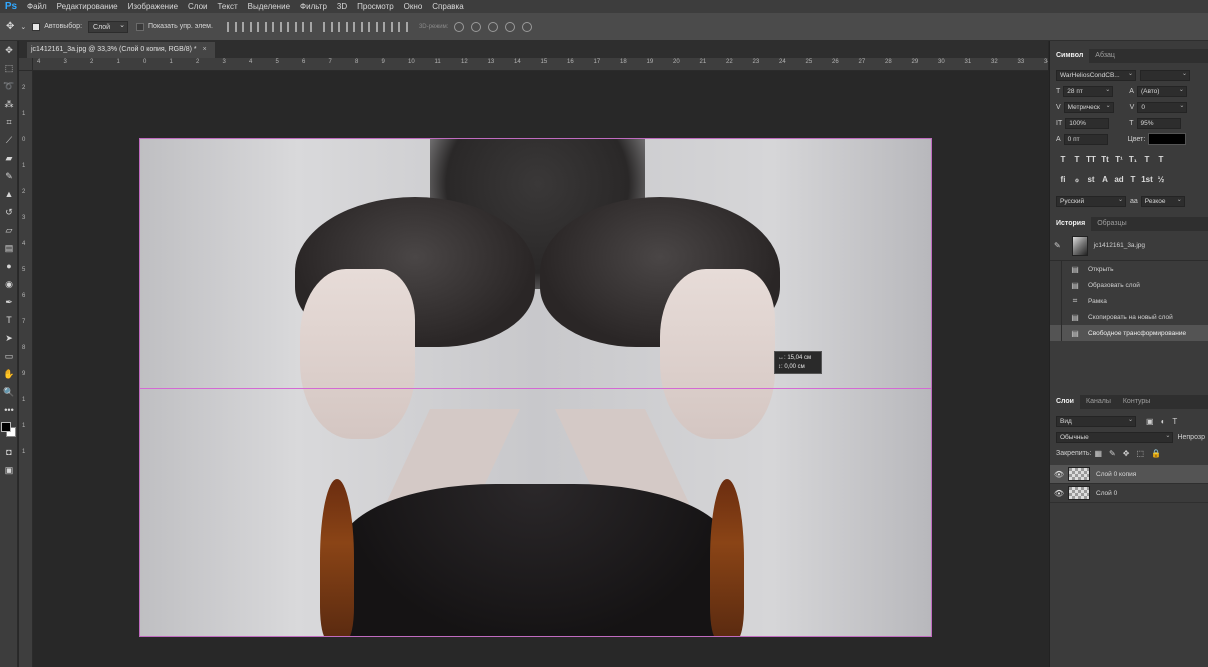 The height and width of the screenshot is (667, 1208). Describe the element at coordinates (1091, 159) in the screenshot. I see `all-caps-icon: TT` at that location.